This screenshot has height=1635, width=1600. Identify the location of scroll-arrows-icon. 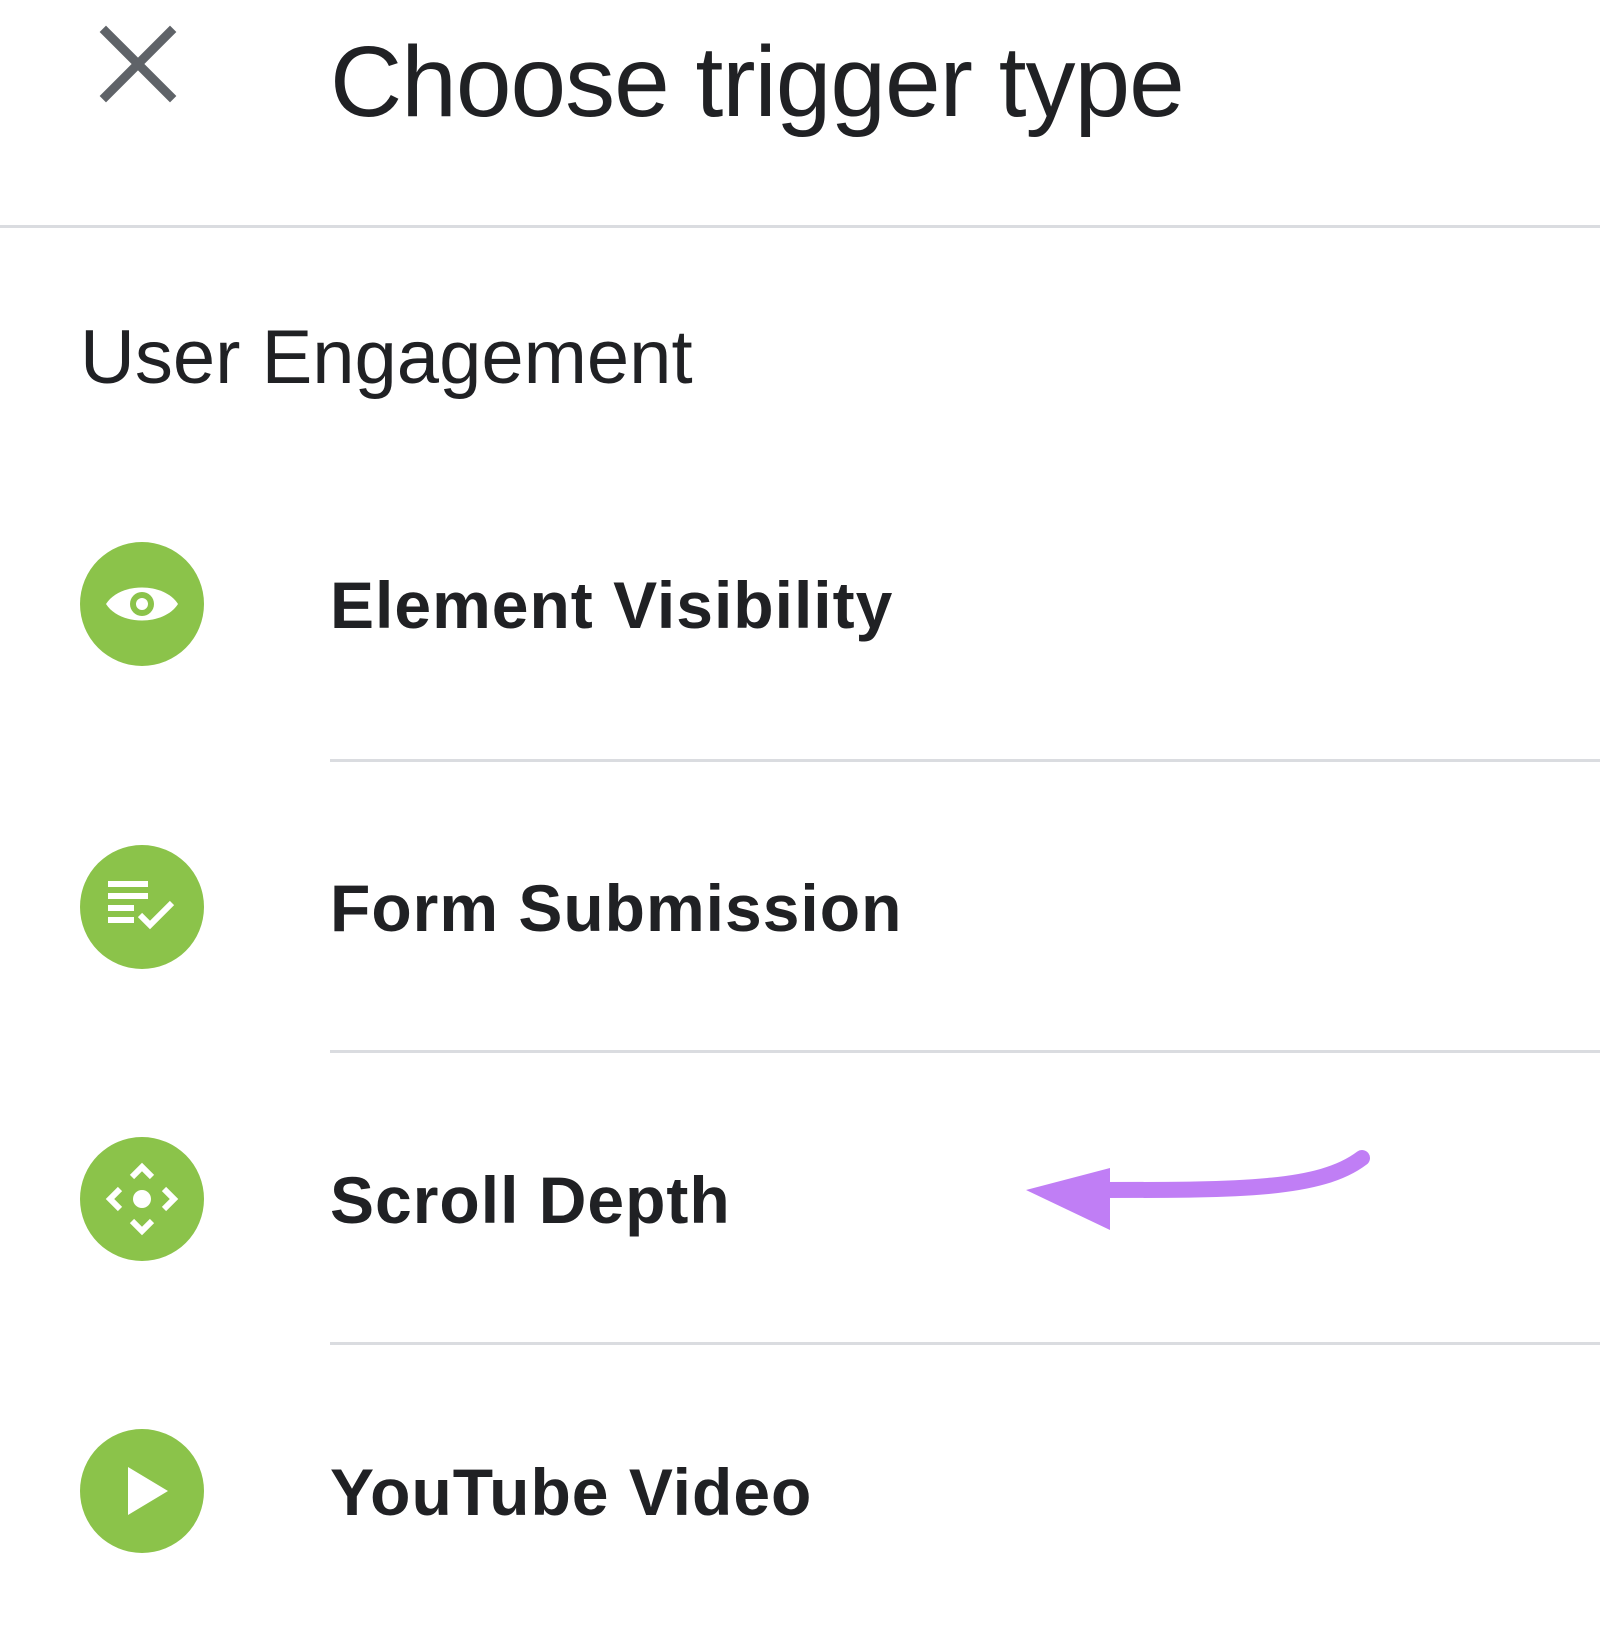
(142, 1199).